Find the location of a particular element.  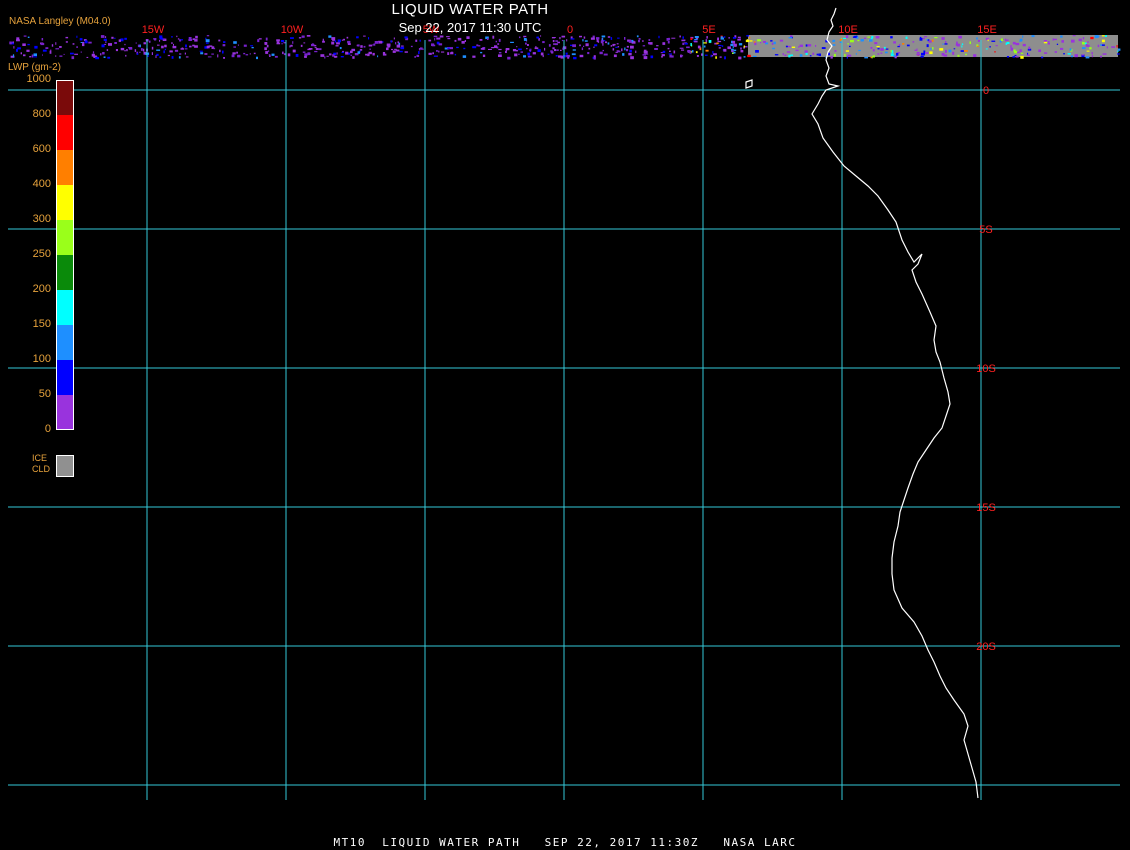

legend-label: 250 is located at coordinates (41, 254).